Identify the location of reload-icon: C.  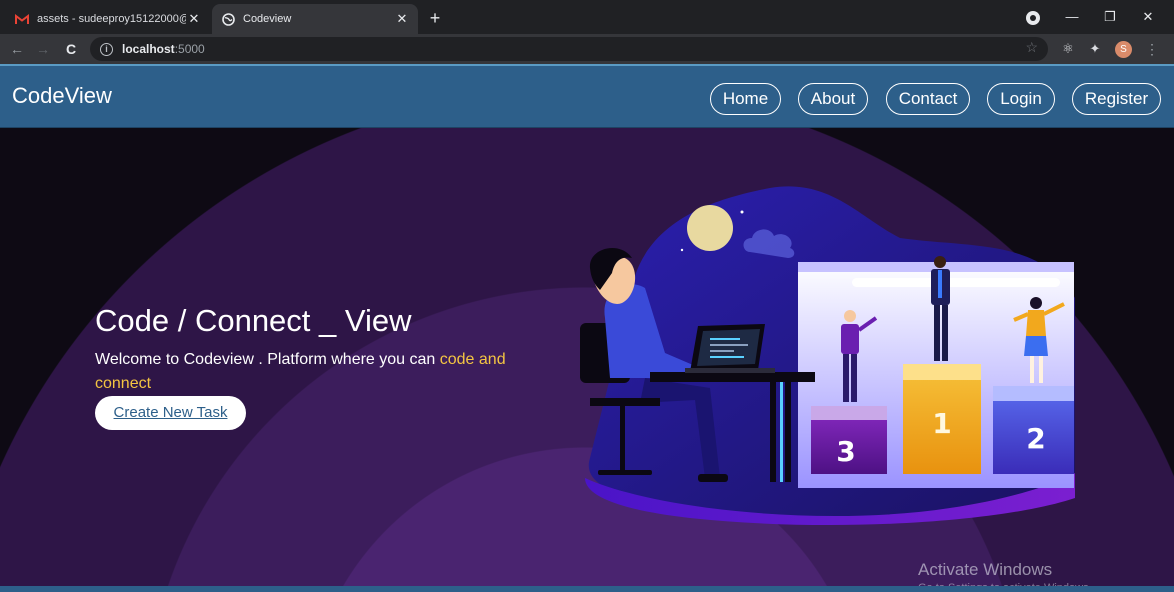
(71, 49).